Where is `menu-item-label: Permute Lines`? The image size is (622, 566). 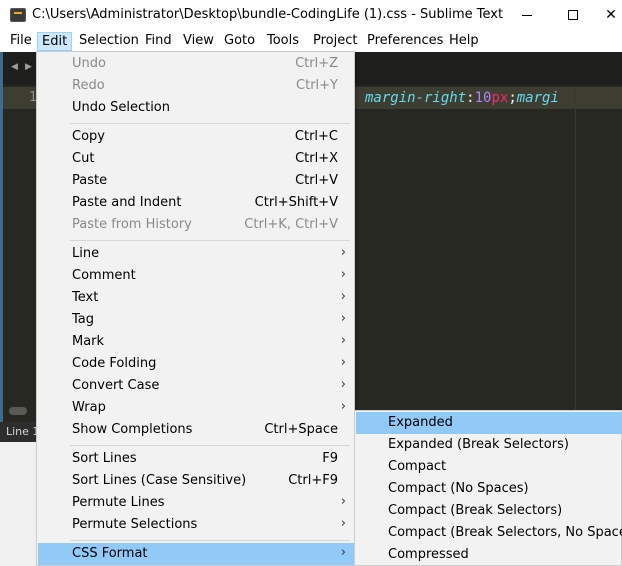
menu-item-label: Permute Lines is located at coordinates (118, 502).